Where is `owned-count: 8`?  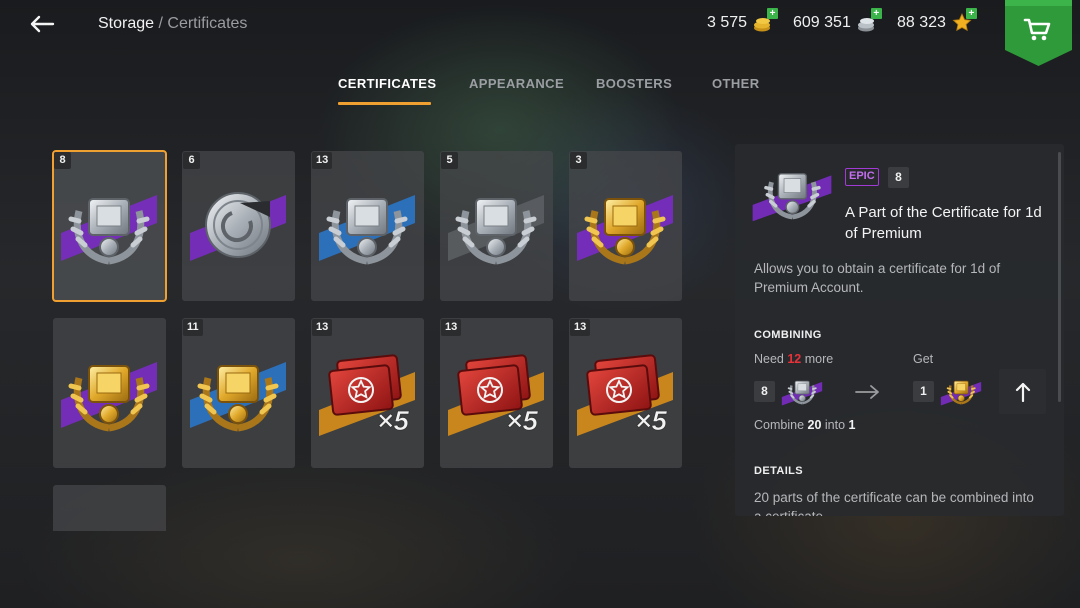
owned-count: 8 is located at coordinates (898, 177).